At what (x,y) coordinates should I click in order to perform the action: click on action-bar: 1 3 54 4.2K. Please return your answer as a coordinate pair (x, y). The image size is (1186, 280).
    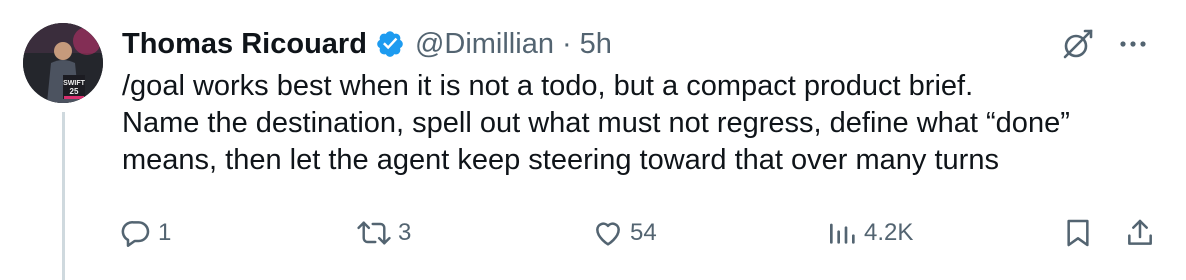
    Looking at the image, I should click on (640, 233).